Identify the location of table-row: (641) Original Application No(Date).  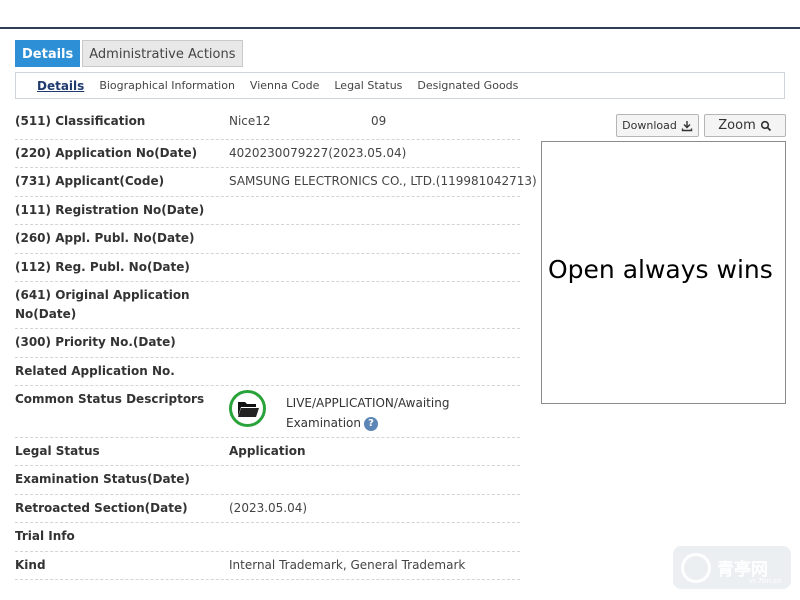
(267, 305).